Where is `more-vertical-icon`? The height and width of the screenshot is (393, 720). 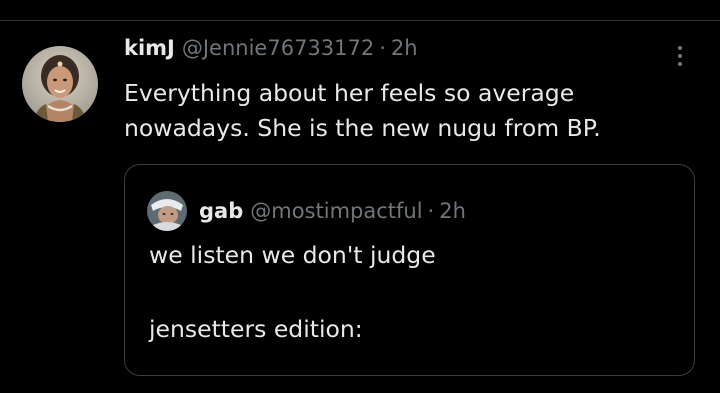
more-vertical-icon is located at coordinates (680, 48).